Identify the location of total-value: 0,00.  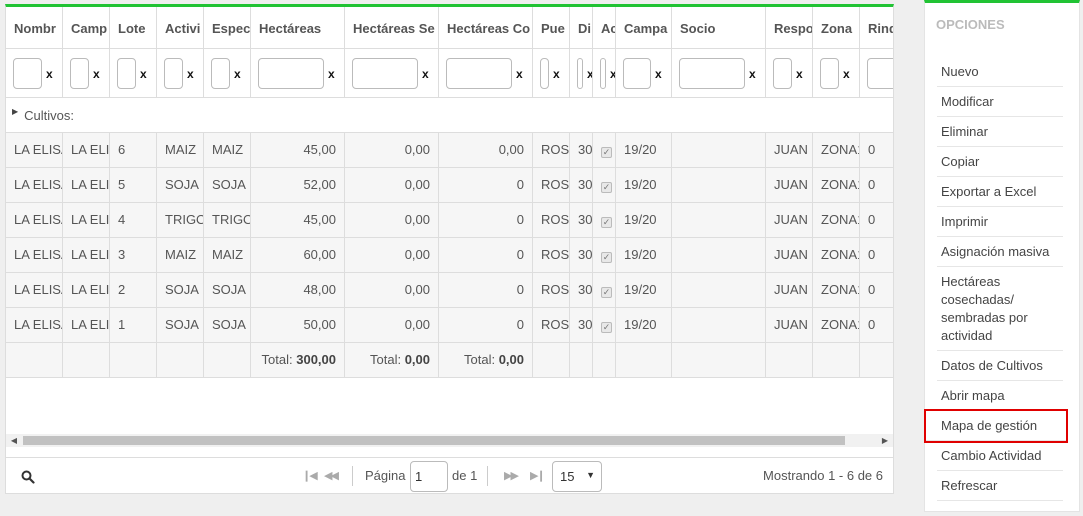
(417, 359).